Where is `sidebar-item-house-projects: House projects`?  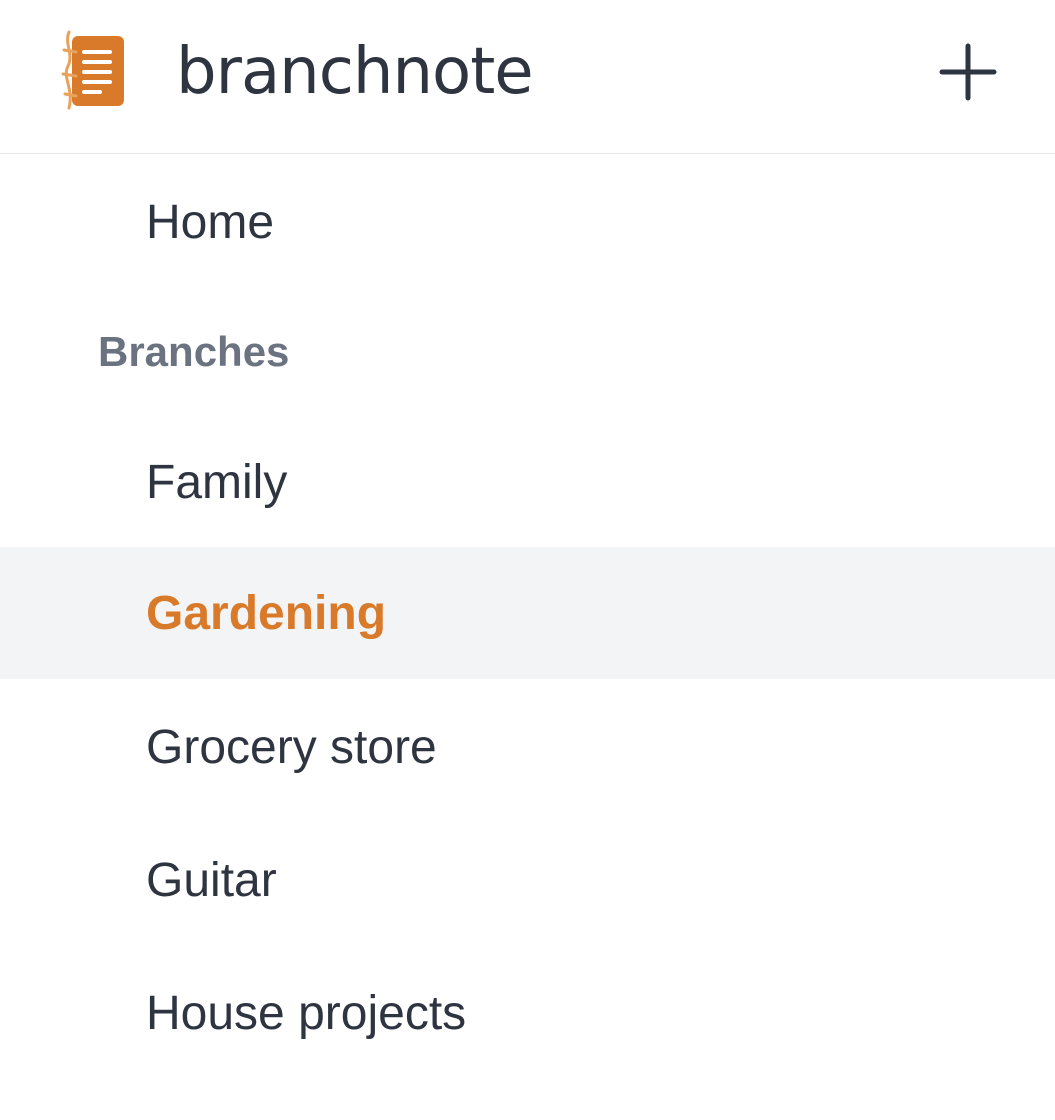
sidebar-item-house-projects: House projects is located at coordinates (527, 1013).